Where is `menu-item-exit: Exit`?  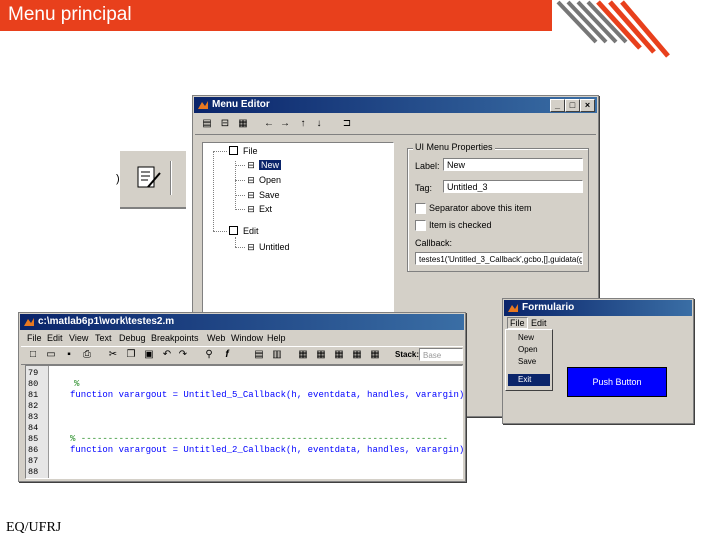
menu-item-exit: Exit is located at coordinates (529, 380).